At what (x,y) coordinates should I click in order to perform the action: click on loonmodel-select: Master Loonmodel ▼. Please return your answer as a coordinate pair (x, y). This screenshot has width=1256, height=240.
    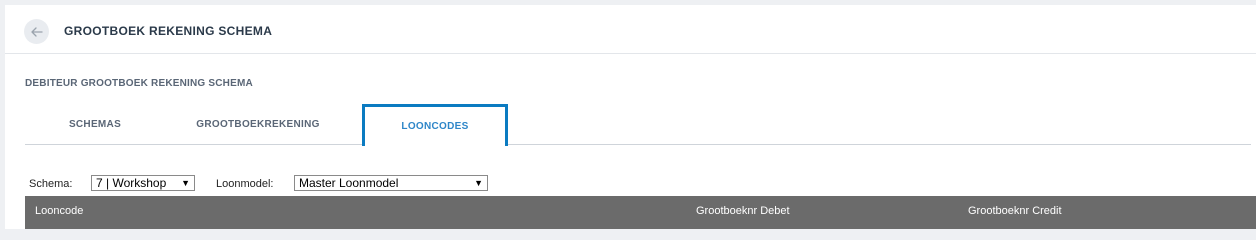
    Looking at the image, I should click on (391, 183).